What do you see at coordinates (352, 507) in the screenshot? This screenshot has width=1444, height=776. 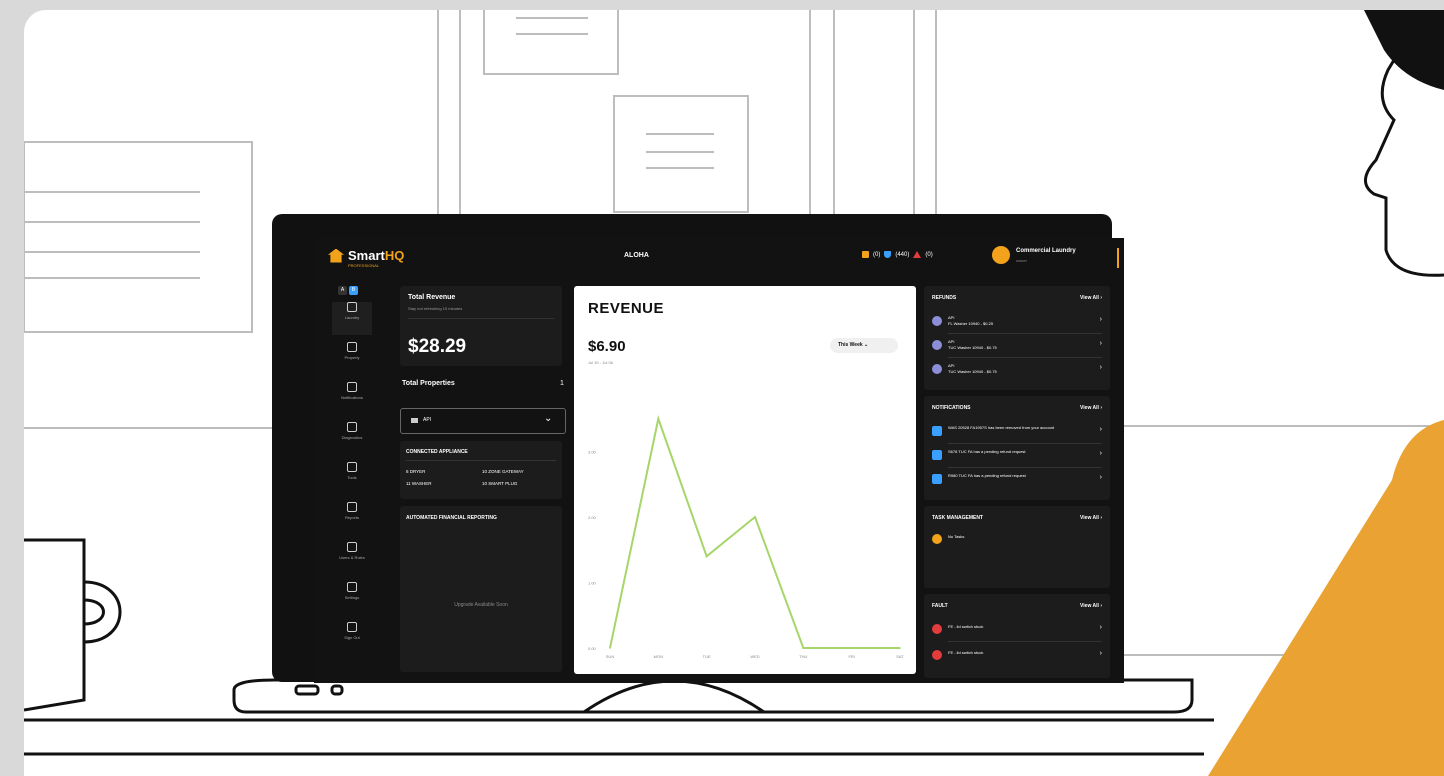 I see `chart-icon` at bounding box center [352, 507].